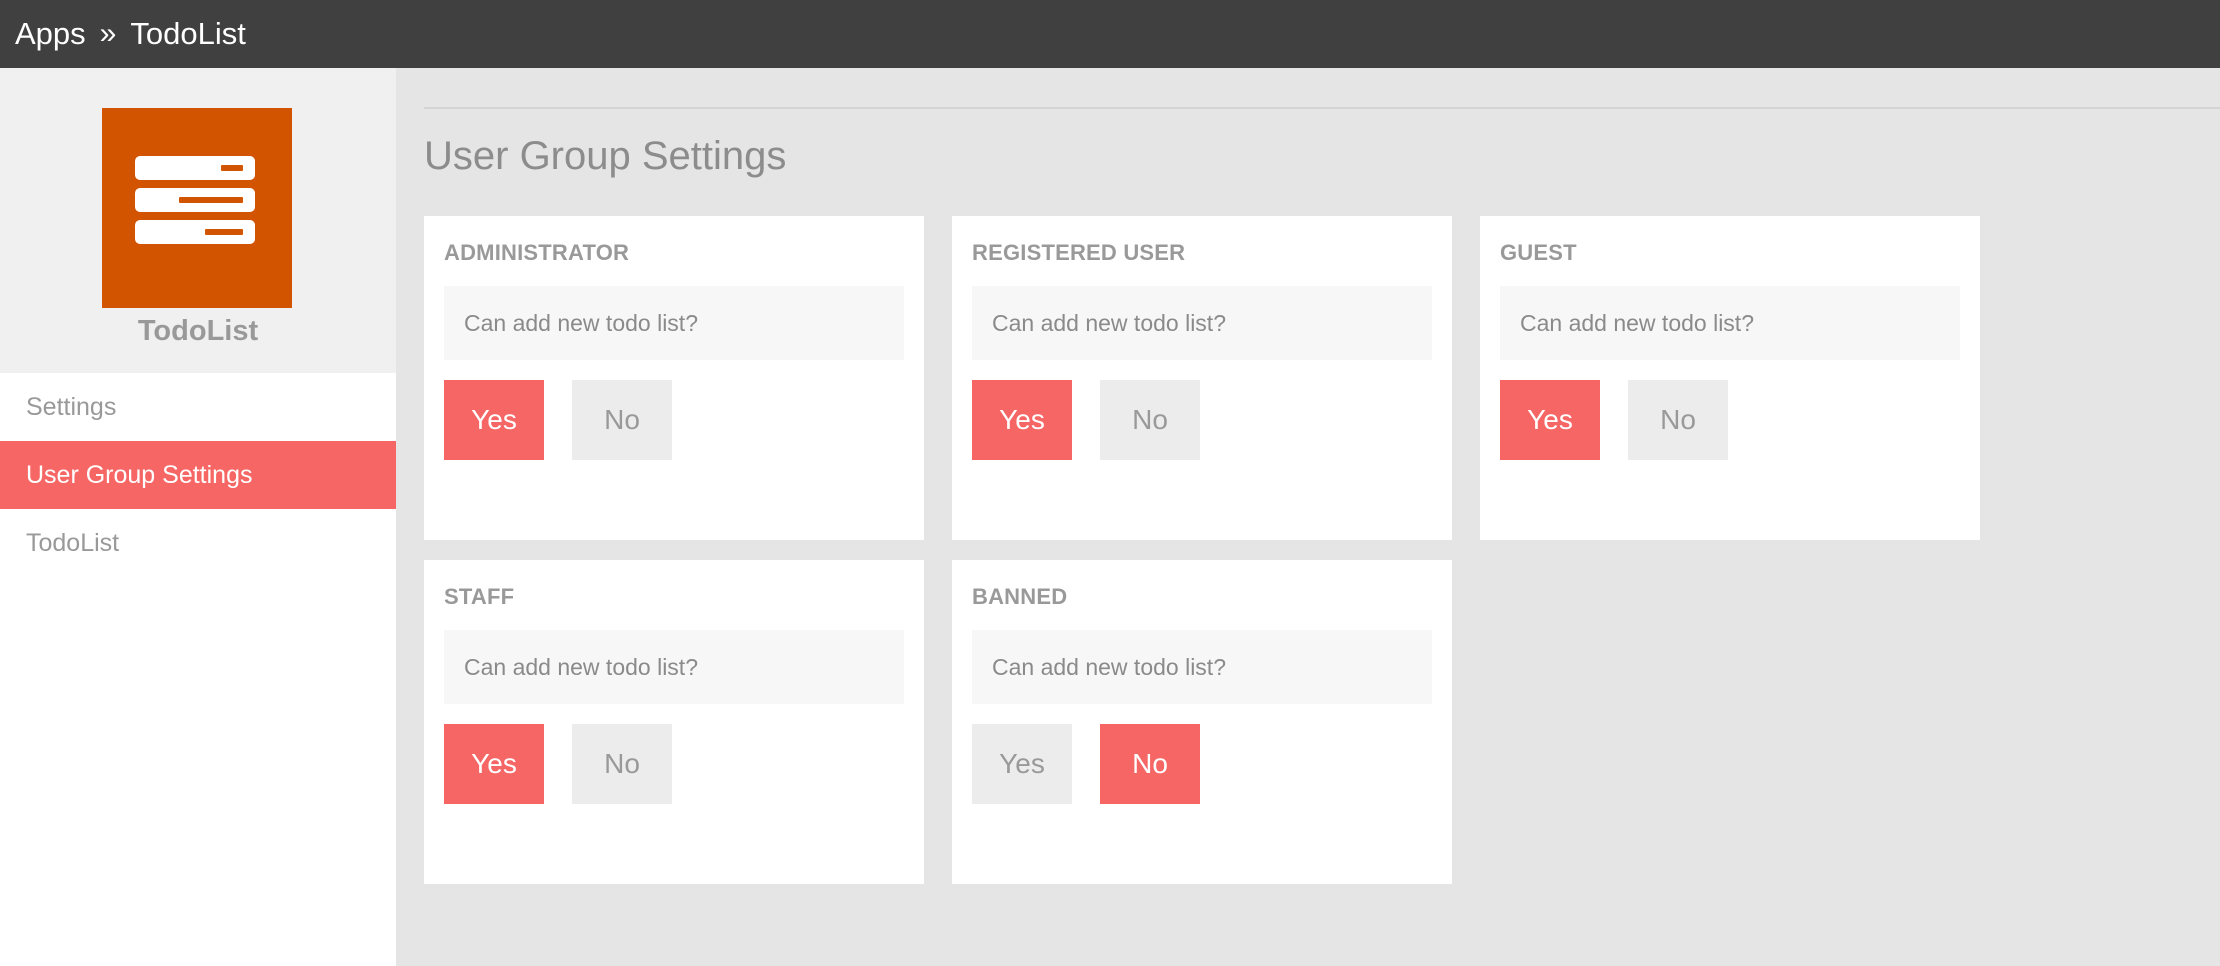 This screenshot has height=966, width=2220. I want to click on group-name: ADMINISTRATOR, so click(537, 252).